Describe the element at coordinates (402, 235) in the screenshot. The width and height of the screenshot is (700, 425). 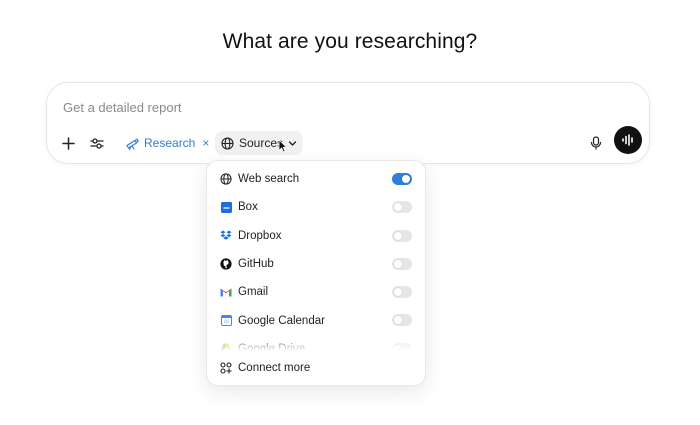
I see `dropbox-toggle` at that location.